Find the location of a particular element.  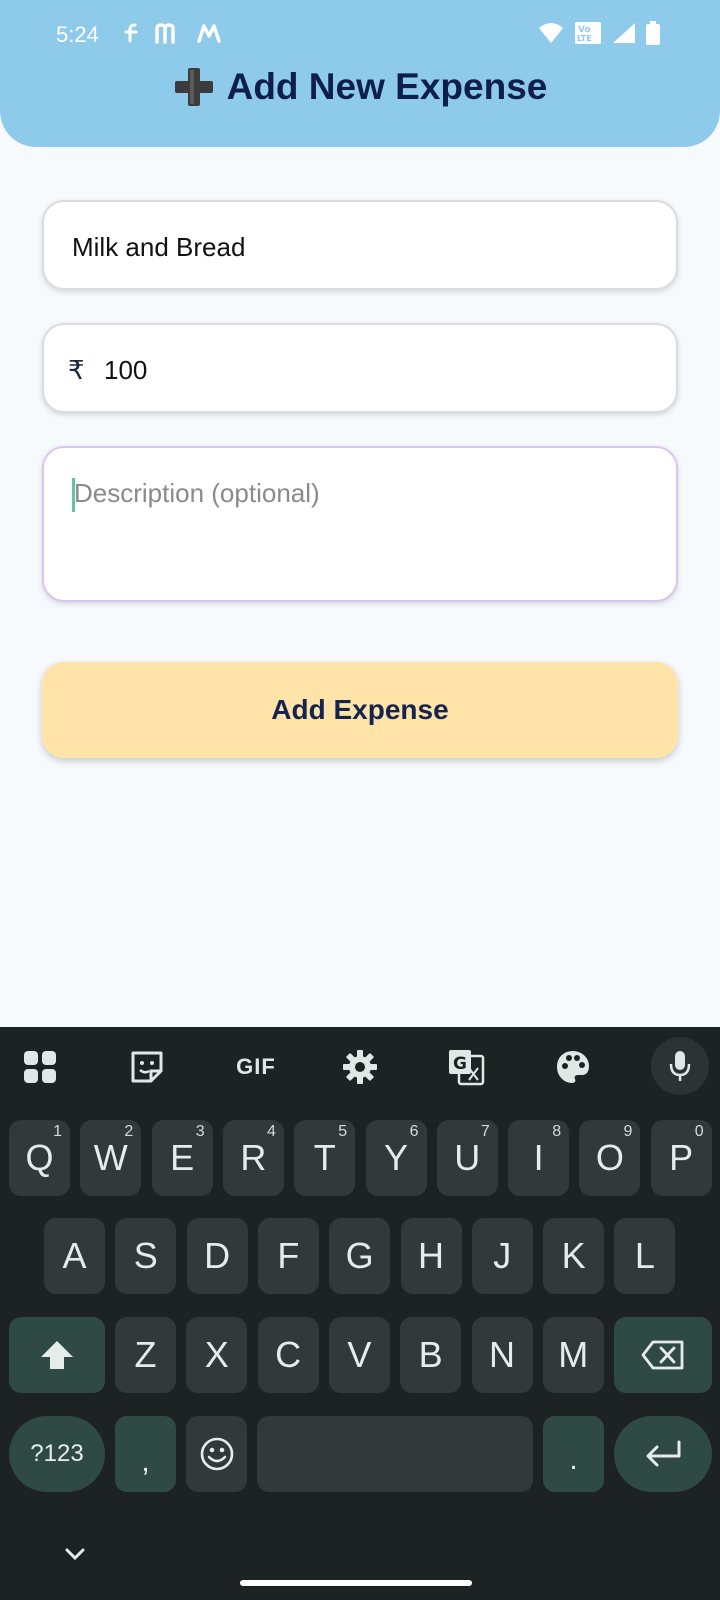

key-j: J is located at coordinates (502, 1256).